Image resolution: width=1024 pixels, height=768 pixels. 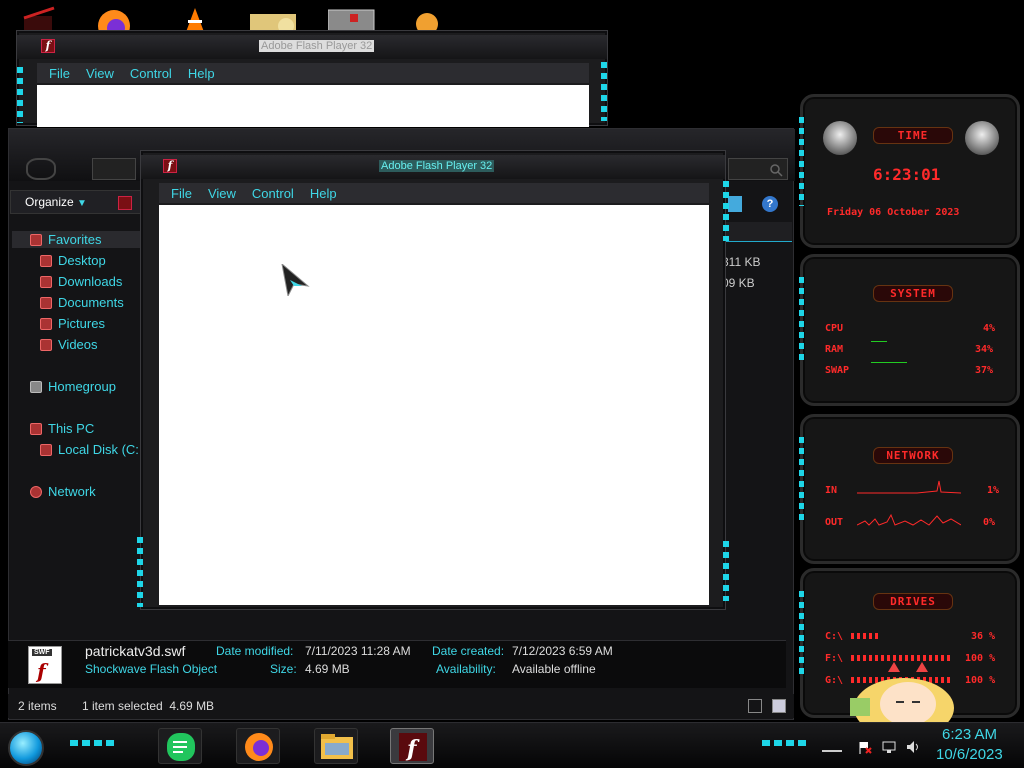 I want to click on swf-file-icon: SWF f, so click(x=45, y=665).